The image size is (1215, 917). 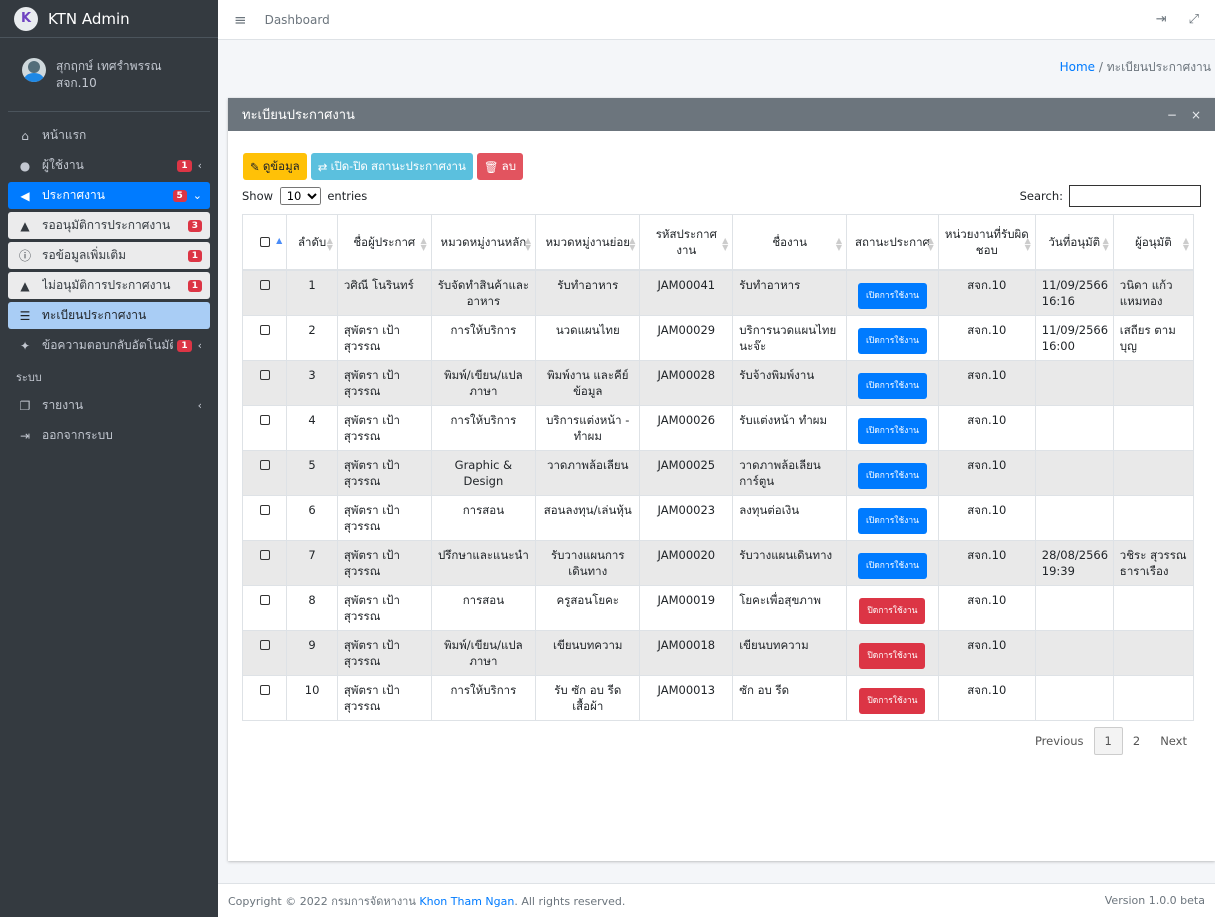 I want to click on cell-poster: สุพัตรา เป้าสุวรรณ, so click(x=384, y=562).